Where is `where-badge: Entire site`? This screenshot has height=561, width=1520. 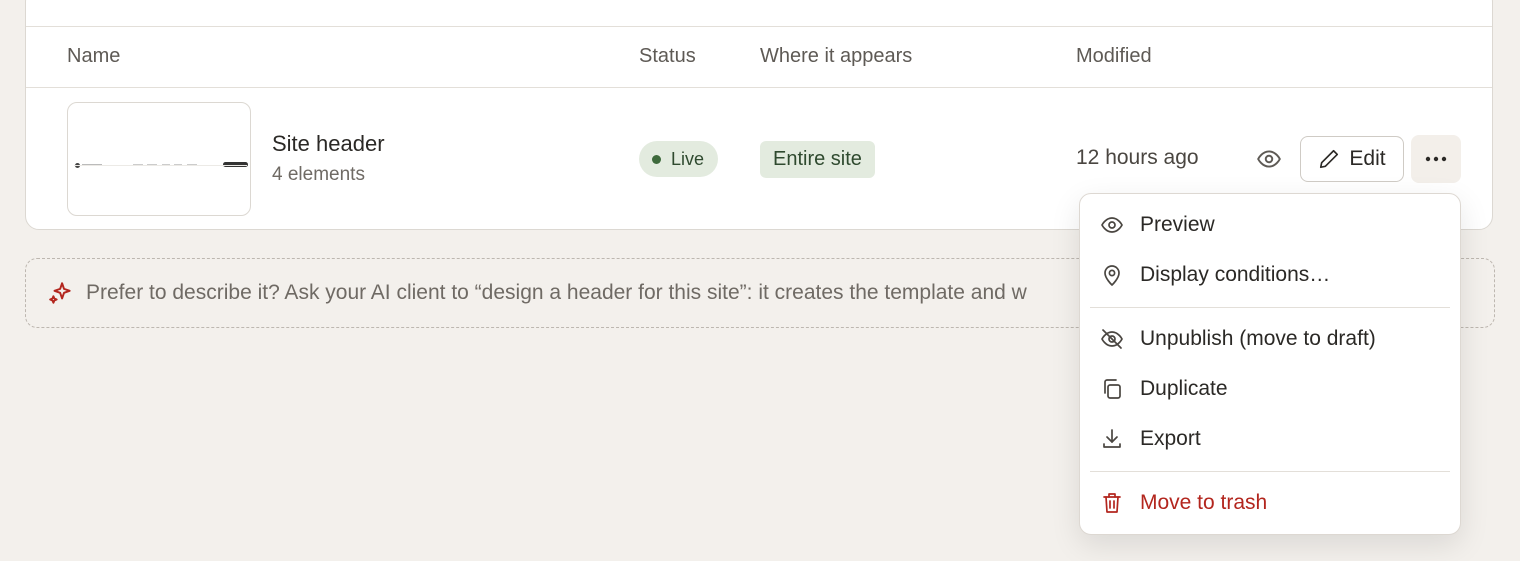
where-badge: Entire site is located at coordinates (817, 159).